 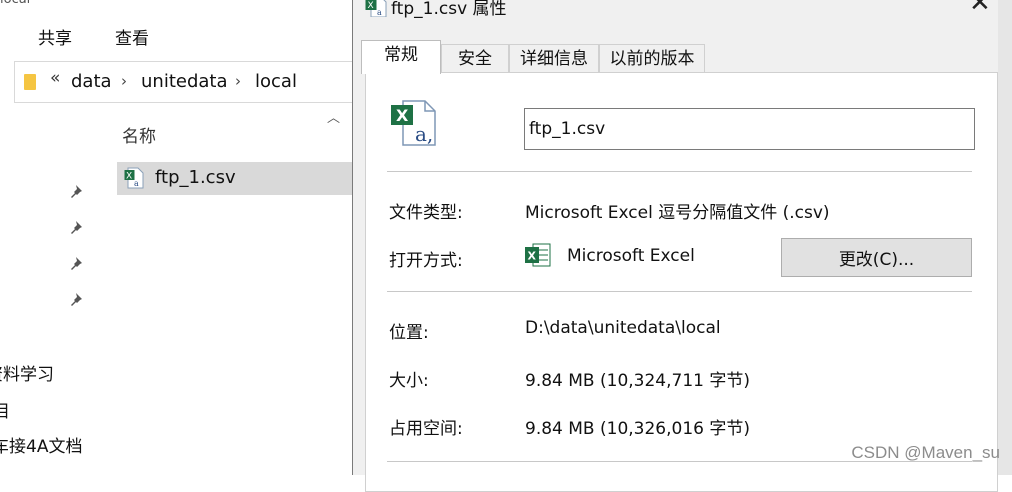 What do you see at coordinates (652, 58) in the screenshot?
I see `tab-previous-versions: 以前的版本` at bounding box center [652, 58].